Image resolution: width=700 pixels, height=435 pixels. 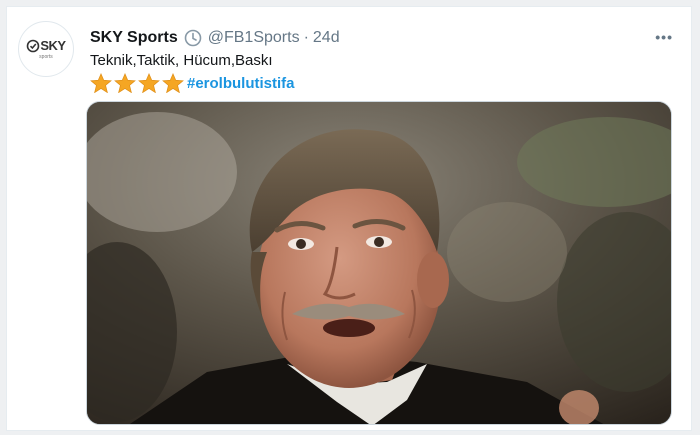 I want to click on sky-sports-logo: SKY sports, so click(x=46, y=49).